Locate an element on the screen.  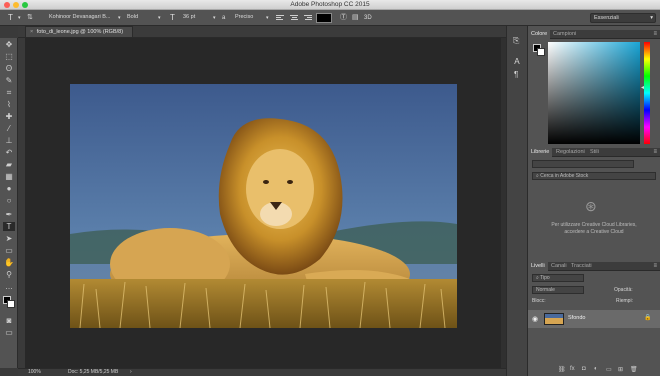
quick-mask-icon: ◙ is located at coordinates (9, 320).